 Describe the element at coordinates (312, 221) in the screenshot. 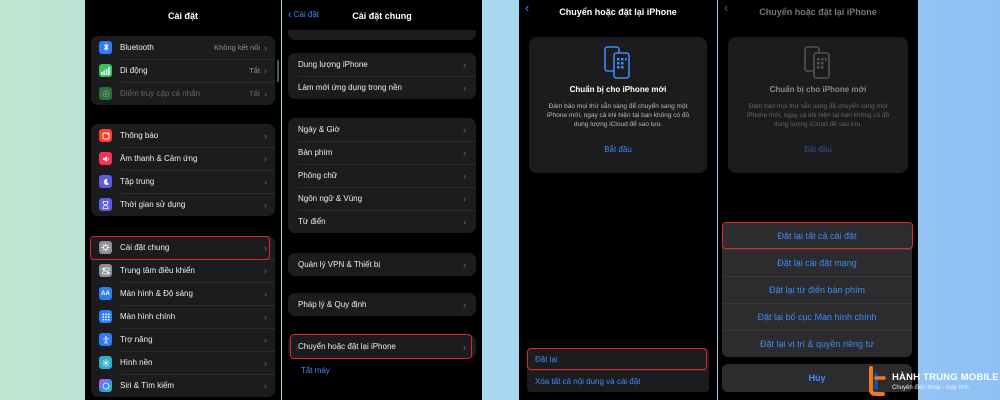

I see `general-item-label: Từ điển` at that location.